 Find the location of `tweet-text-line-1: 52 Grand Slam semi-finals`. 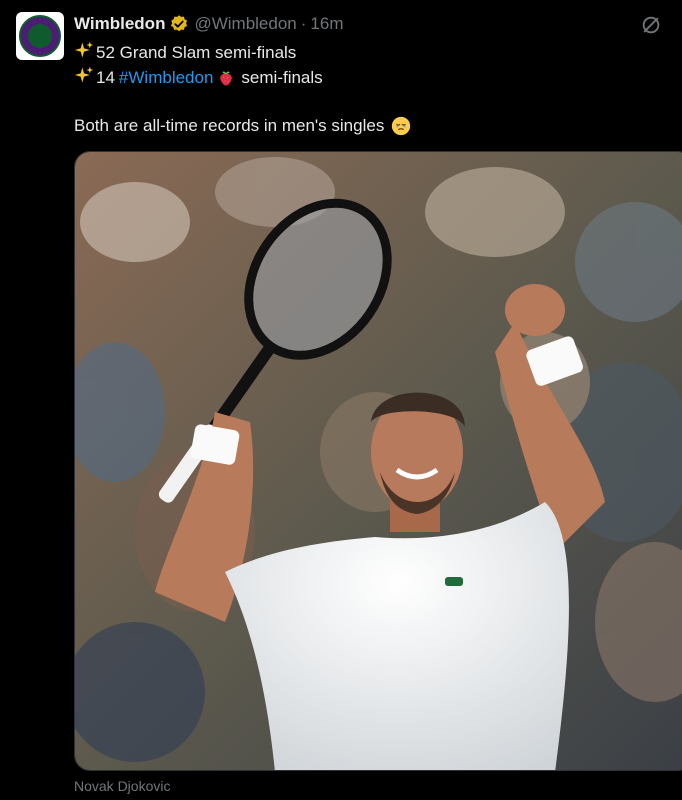

tweet-text-line-1: 52 Grand Slam semi-finals is located at coordinates (196, 52).